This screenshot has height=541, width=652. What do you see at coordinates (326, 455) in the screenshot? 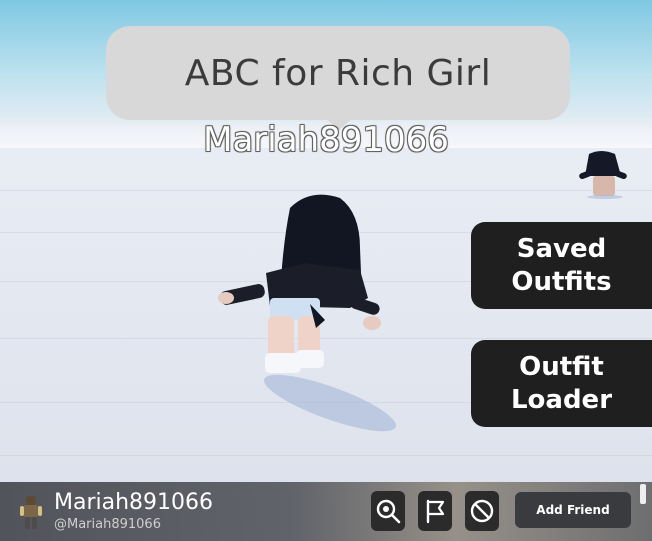
I see `sand-ripple` at bounding box center [326, 455].